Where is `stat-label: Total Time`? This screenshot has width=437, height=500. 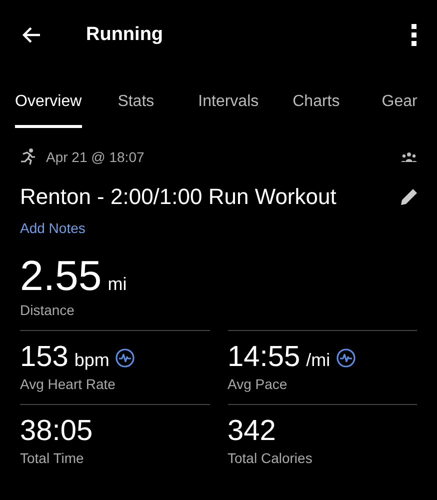
stat-label: Total Time is located at coordinates (52, 458).